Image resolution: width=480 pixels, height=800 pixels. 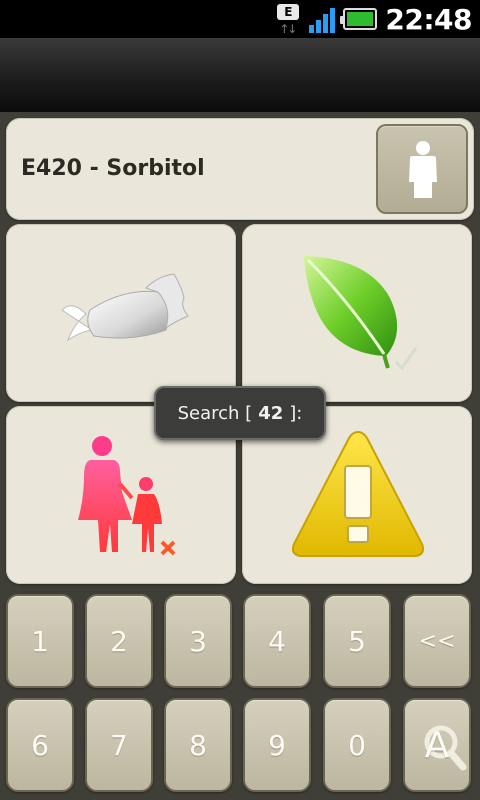 What do you see at coordinates (113, 168) in the screenshot?
I see `product-name: E420 - Sorbitol` at bounding box center [113, 168].